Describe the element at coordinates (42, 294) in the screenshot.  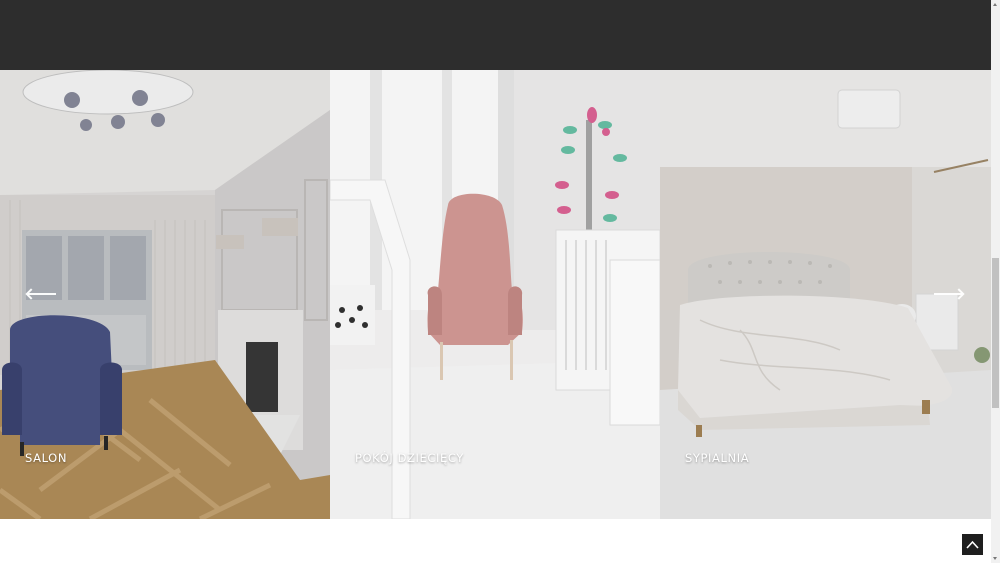
I see `arrow-left-icon` at that location.